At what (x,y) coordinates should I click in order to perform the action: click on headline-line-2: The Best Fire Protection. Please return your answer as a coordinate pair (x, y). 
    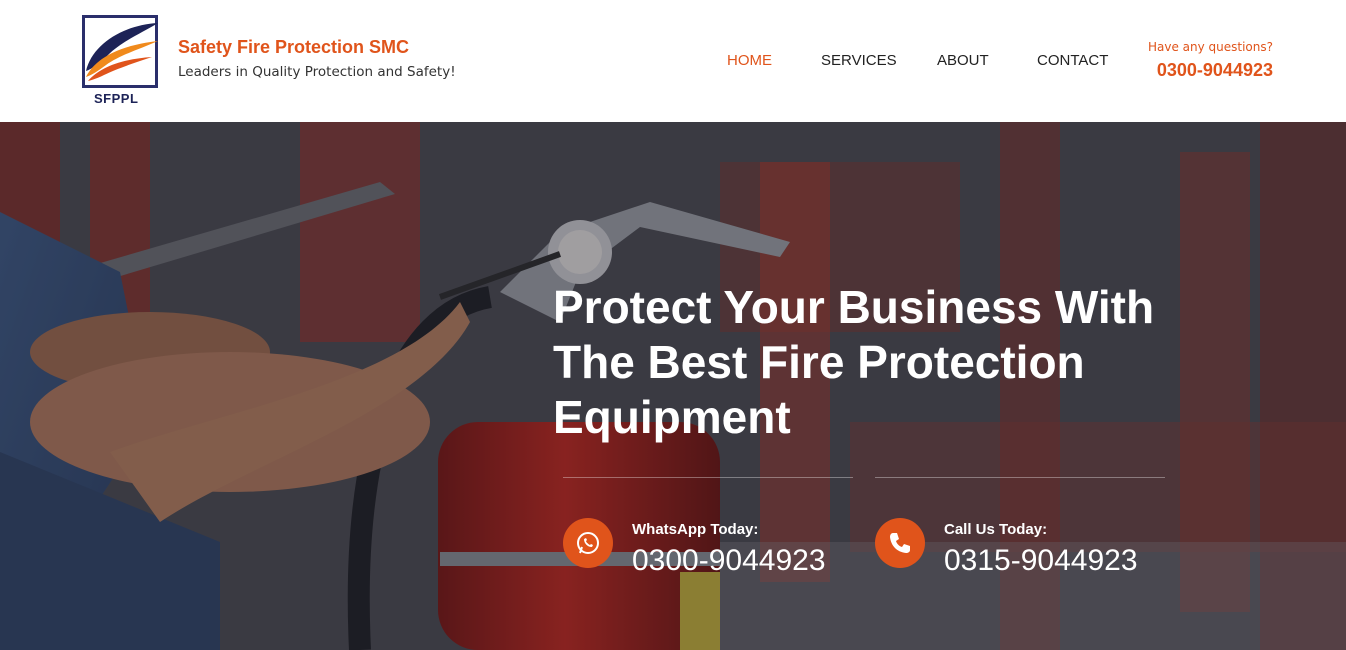
    Looking at the image, I should click on (819, 362).